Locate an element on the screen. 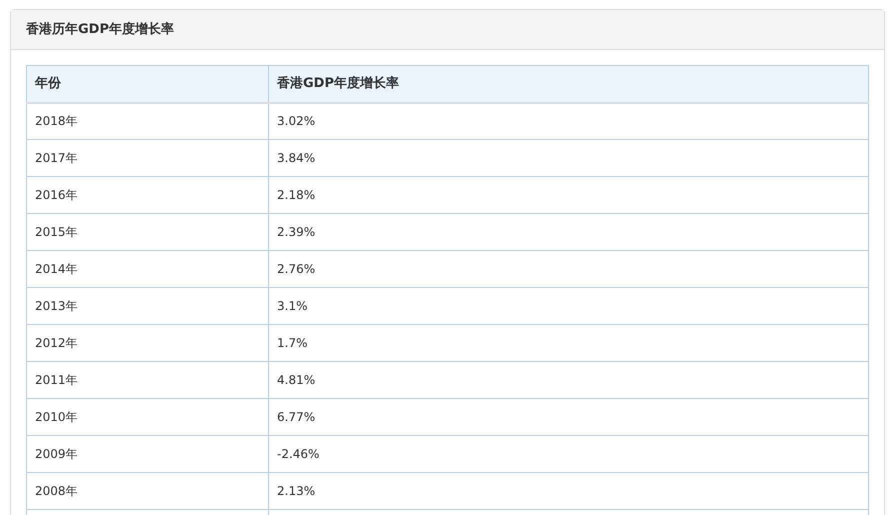  column-header: 年份 is located at coordinates (147, 84).